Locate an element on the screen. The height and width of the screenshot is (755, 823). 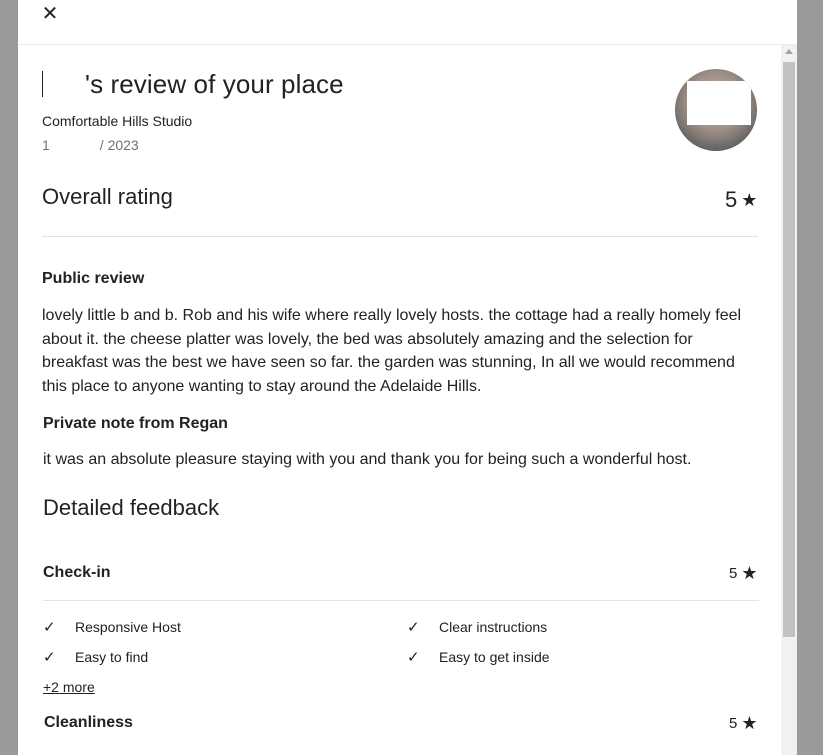
overall-rating-number: 5 is located at coordinates (731, 199).